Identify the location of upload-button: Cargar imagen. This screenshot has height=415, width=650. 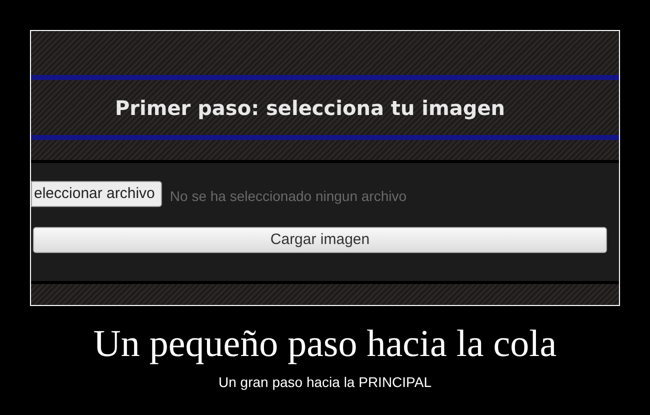
(320, 240).